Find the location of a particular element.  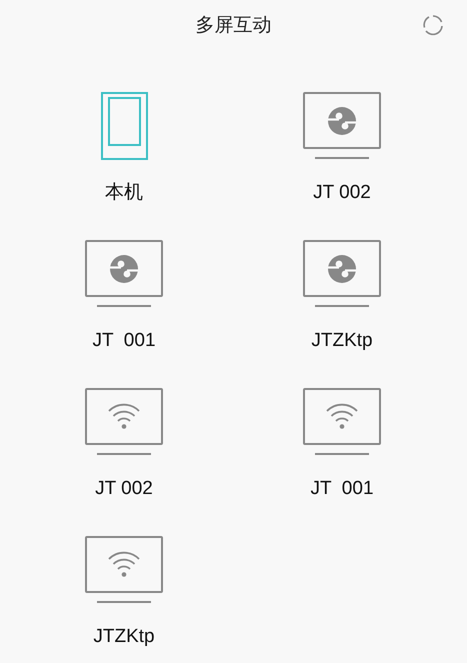

device-name: 本机 is located at coordinates (124, 193).